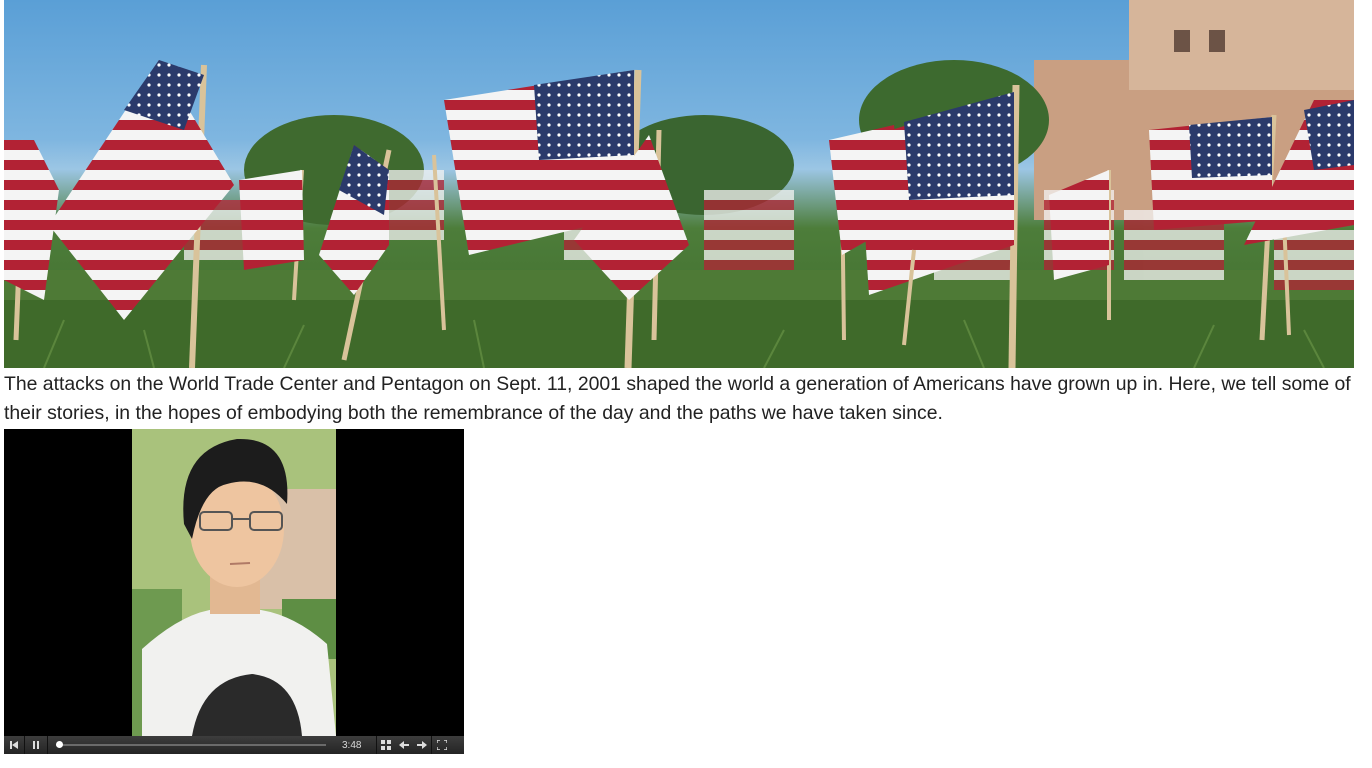  Describe the element at coordinates (59, 744) in the screenshot. I see `progress-scrubber` at that location.